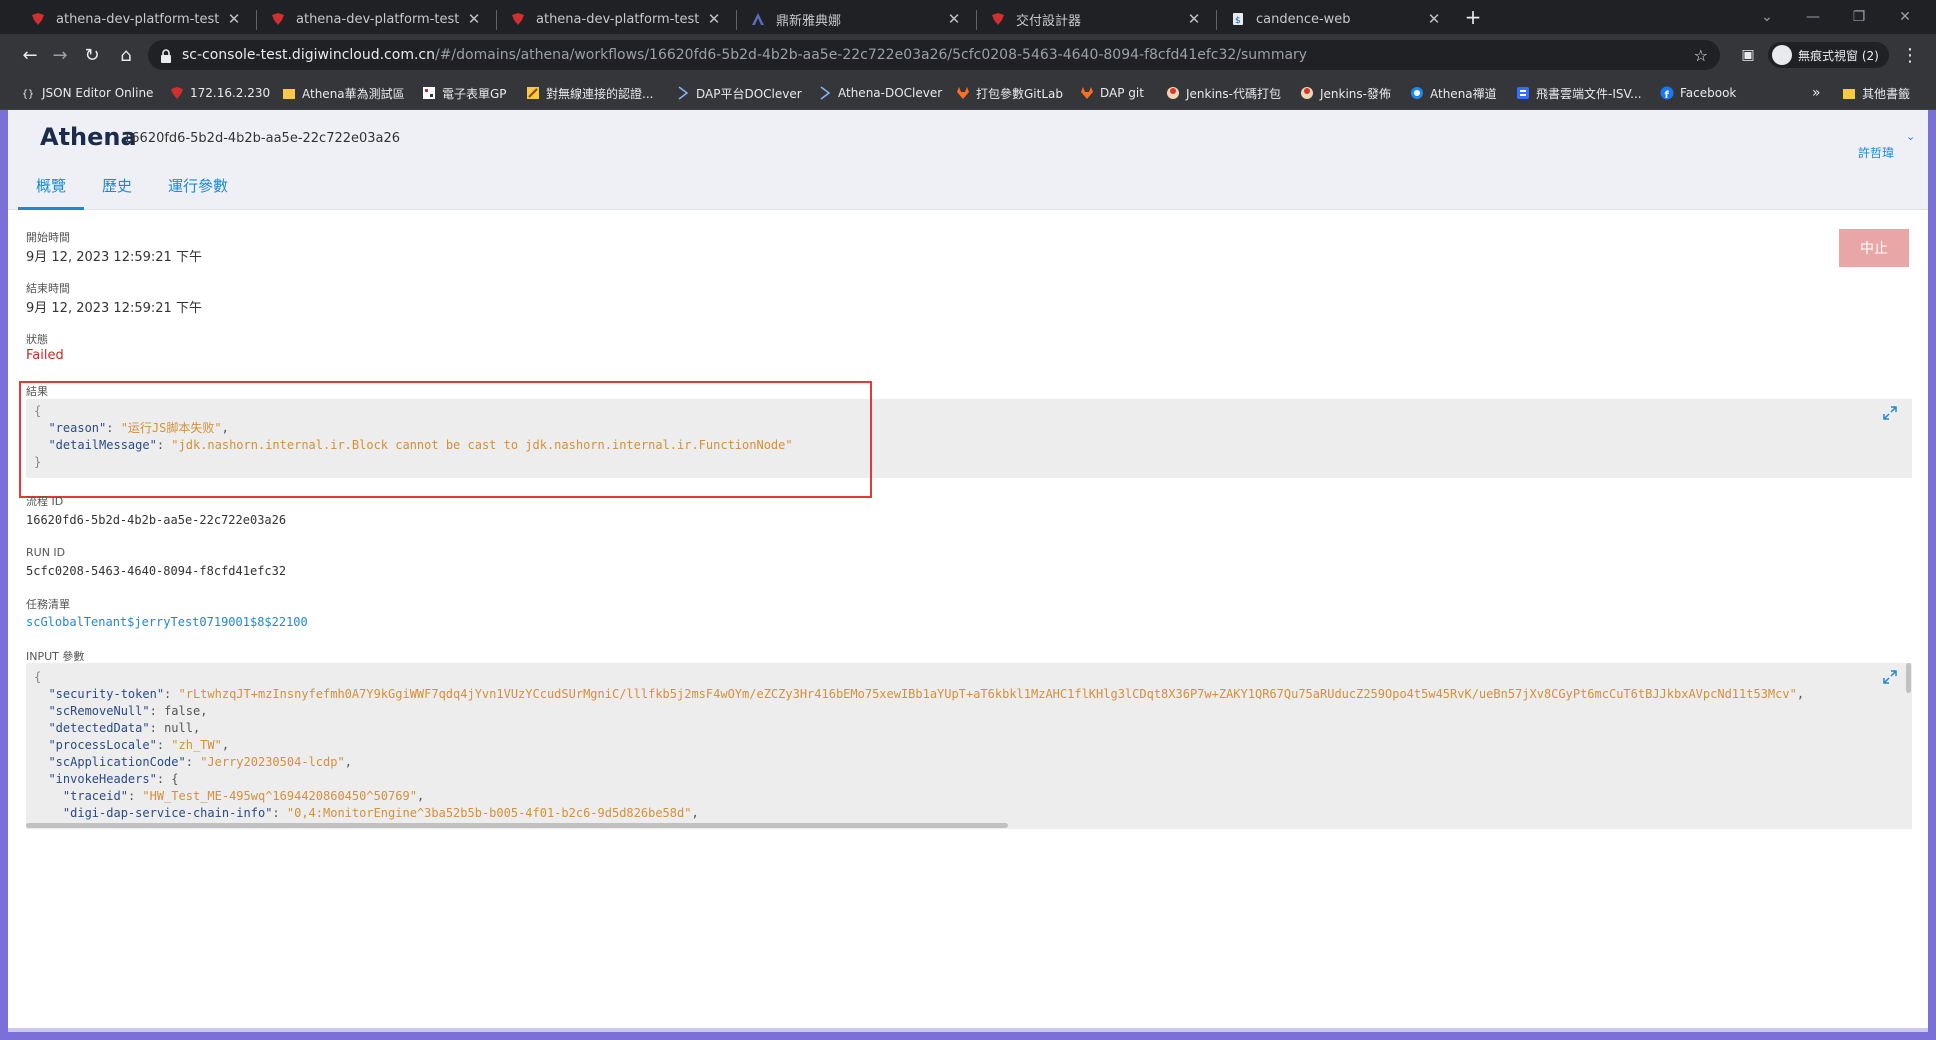 Image resolution: width=1936 pixels, height=1040 pixels. Describe the element at coordinates (517, 825) in the screenshot. I see `horizontal-scrollbar` at that location.